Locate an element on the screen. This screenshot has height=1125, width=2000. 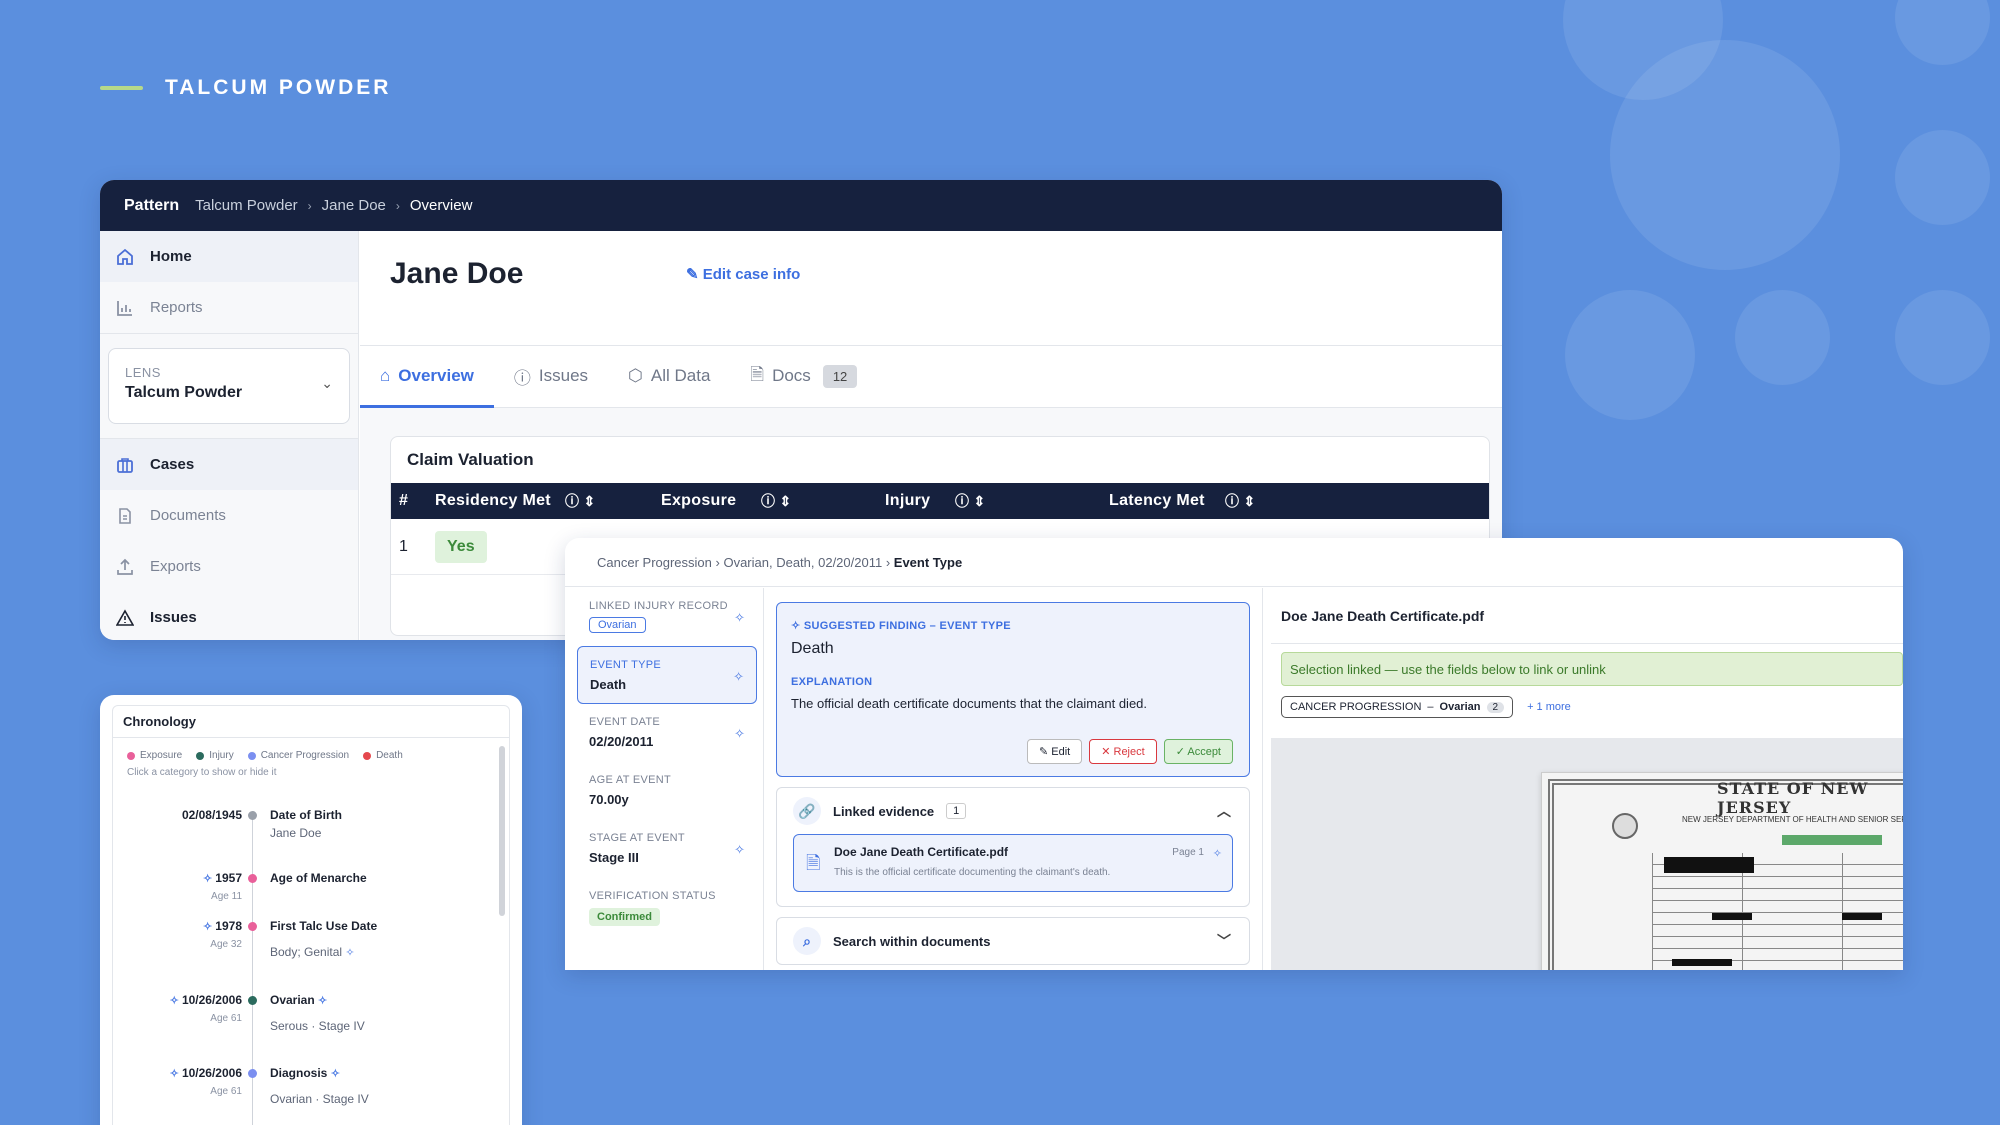
search-documents-header: ⌕ Search within documents ﹀ is located at coordinates (1013, 941).